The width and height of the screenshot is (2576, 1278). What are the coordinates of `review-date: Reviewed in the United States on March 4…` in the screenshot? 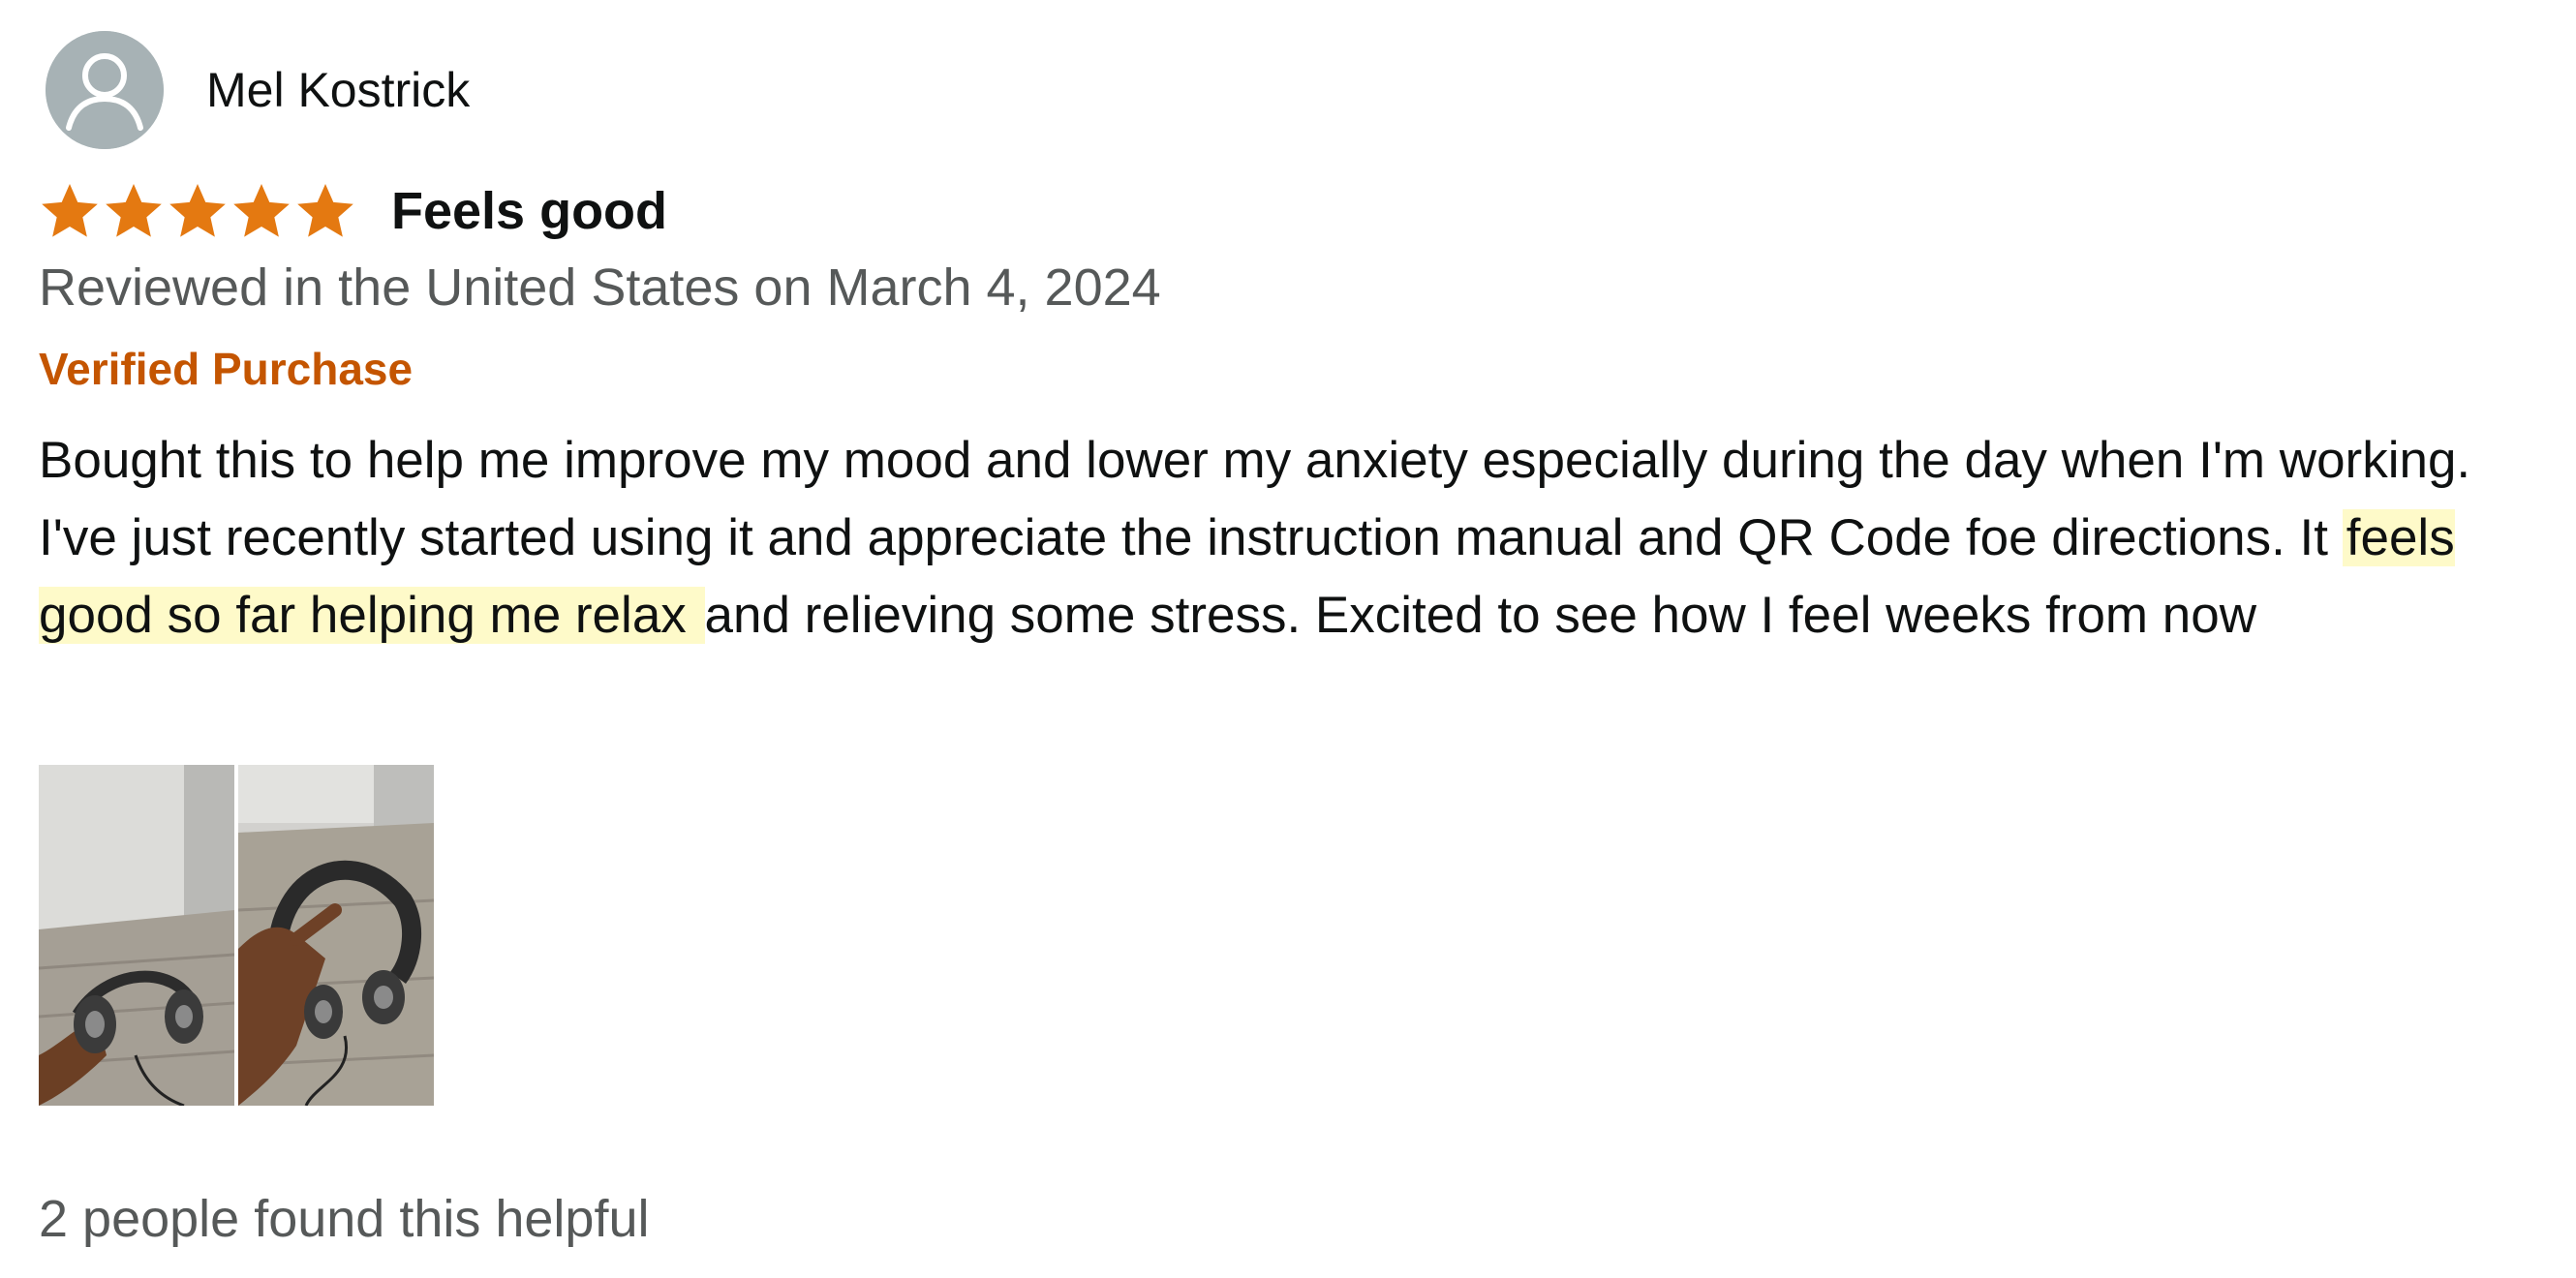 It's located at (600, 288).